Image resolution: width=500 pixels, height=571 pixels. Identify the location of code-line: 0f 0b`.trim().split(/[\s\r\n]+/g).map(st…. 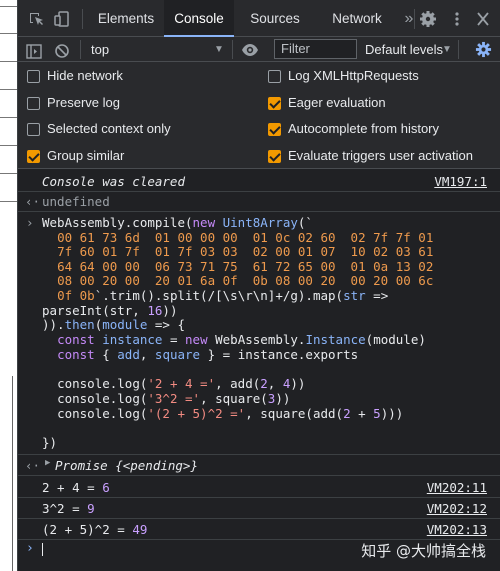
(223, 295).